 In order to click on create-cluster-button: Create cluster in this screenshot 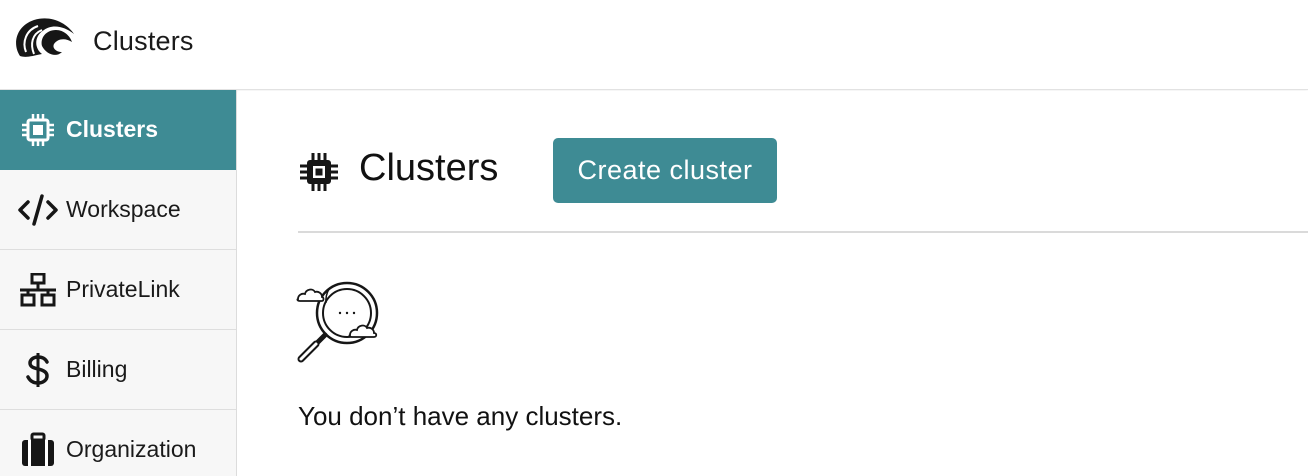, I will do `click(665, 170)`.